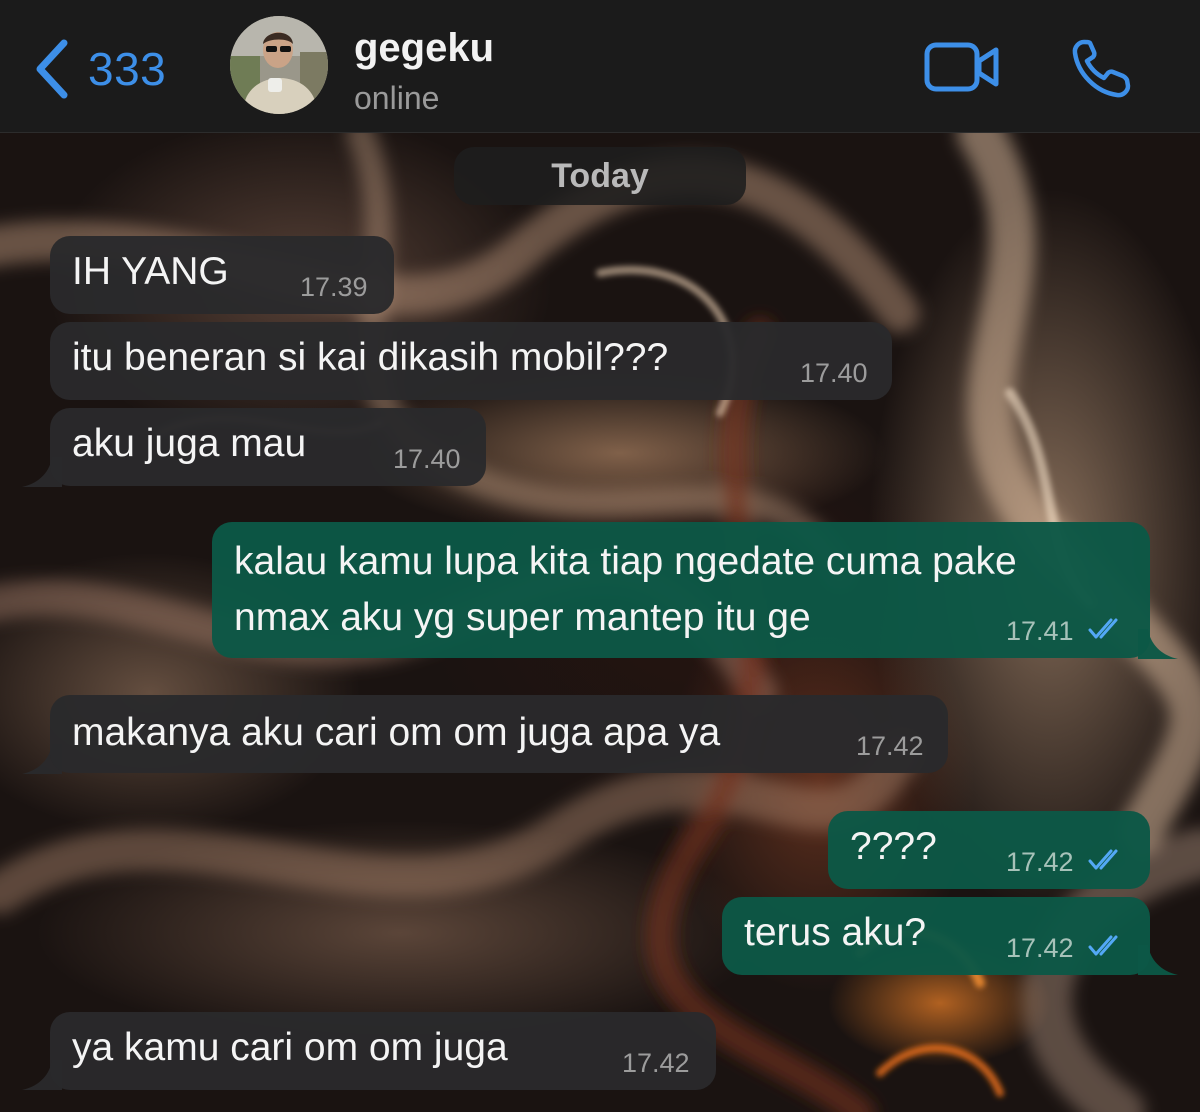 Image resolution: width=1200 pixels, height=1112 pixels. Describe the element at coordinates (600, 66) in the screenshot. I see `chat-header: 333 gegeku online` at that location.